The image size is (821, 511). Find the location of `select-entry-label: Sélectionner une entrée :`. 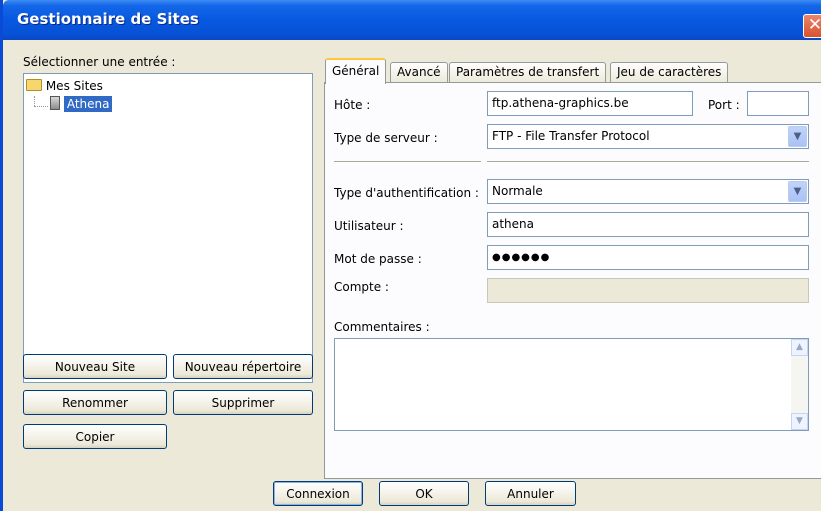

select-entry-label: Sélectionner une entrée : is located at coordinates (99, 62).